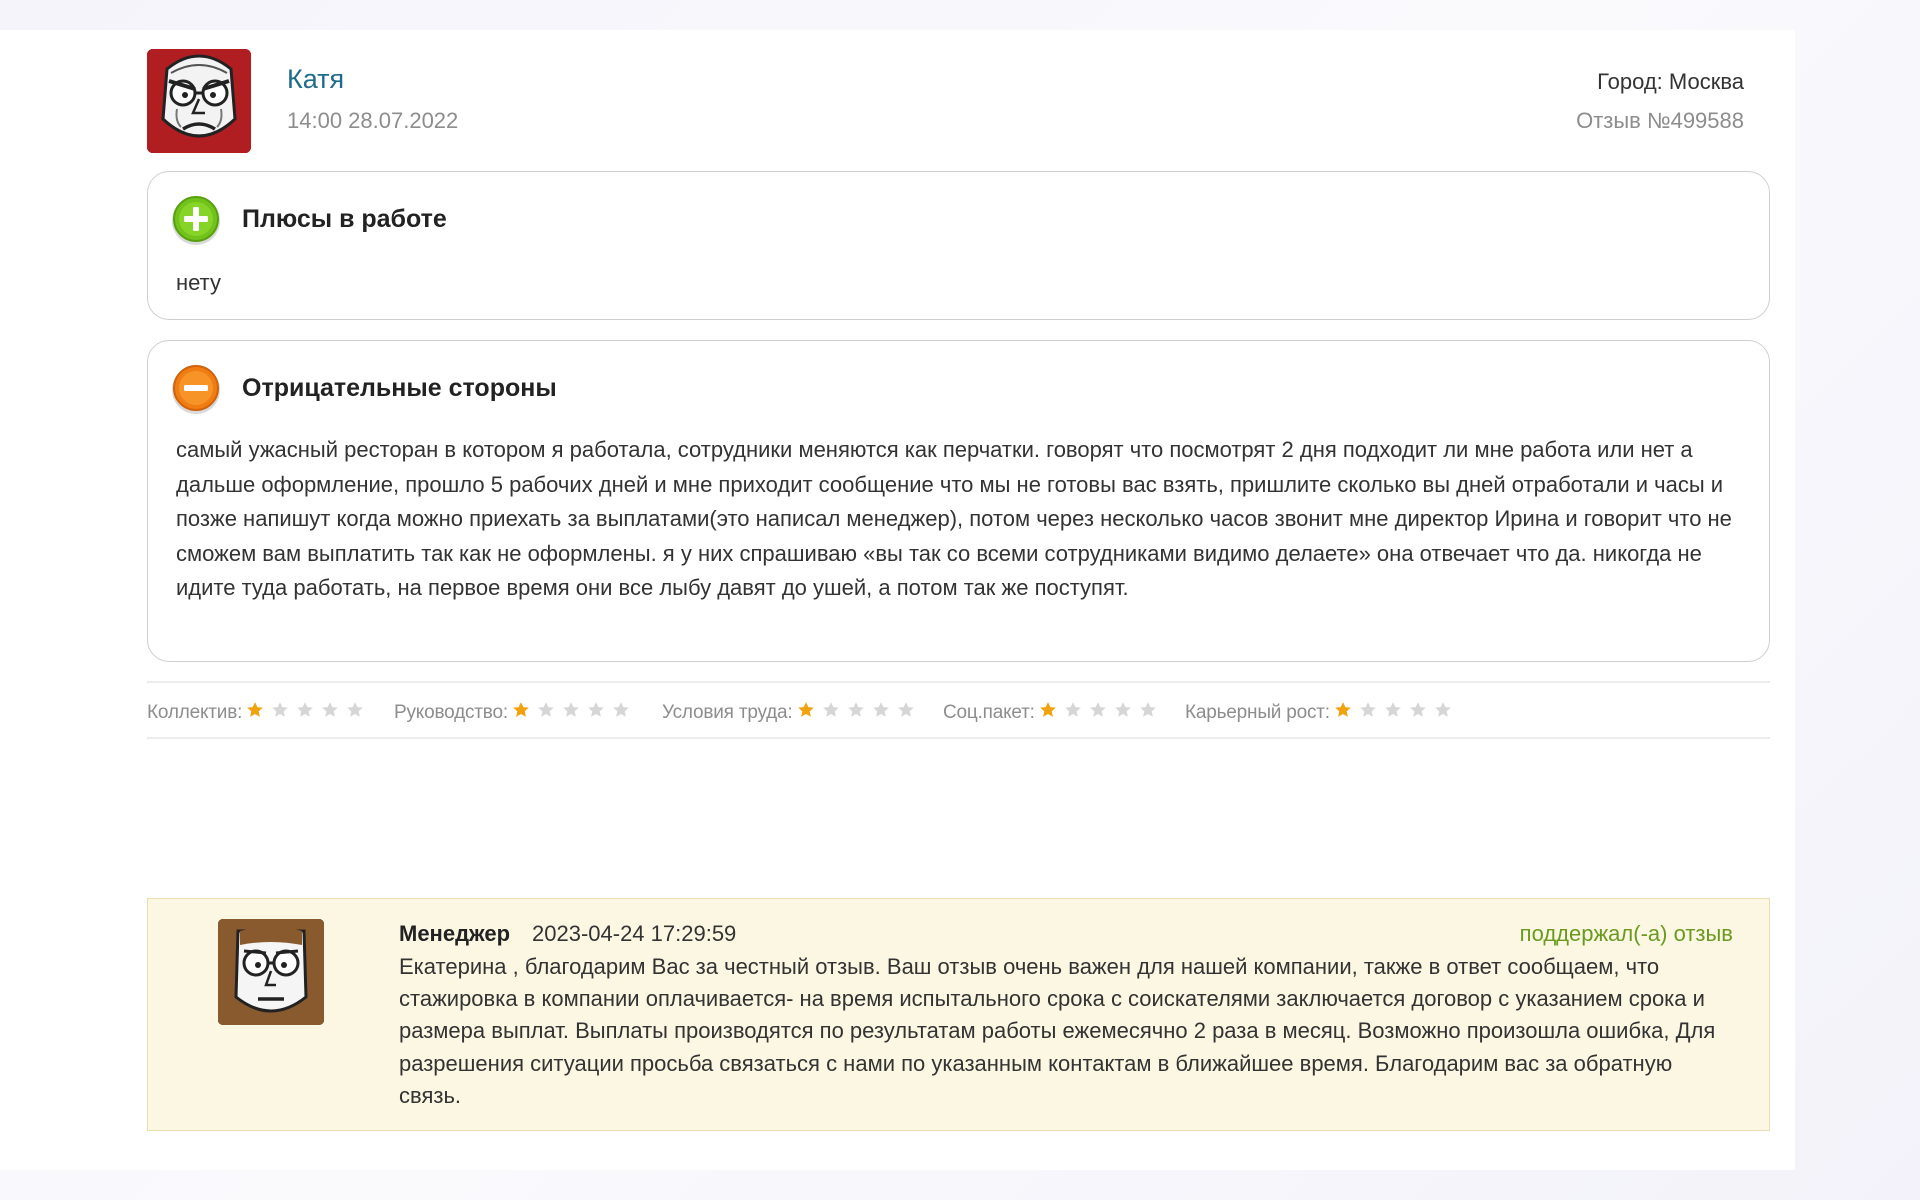 The width and height of the screenshot is (1920, 1200). I want to click on manager-face-avatar-icon, so click(271, 972).